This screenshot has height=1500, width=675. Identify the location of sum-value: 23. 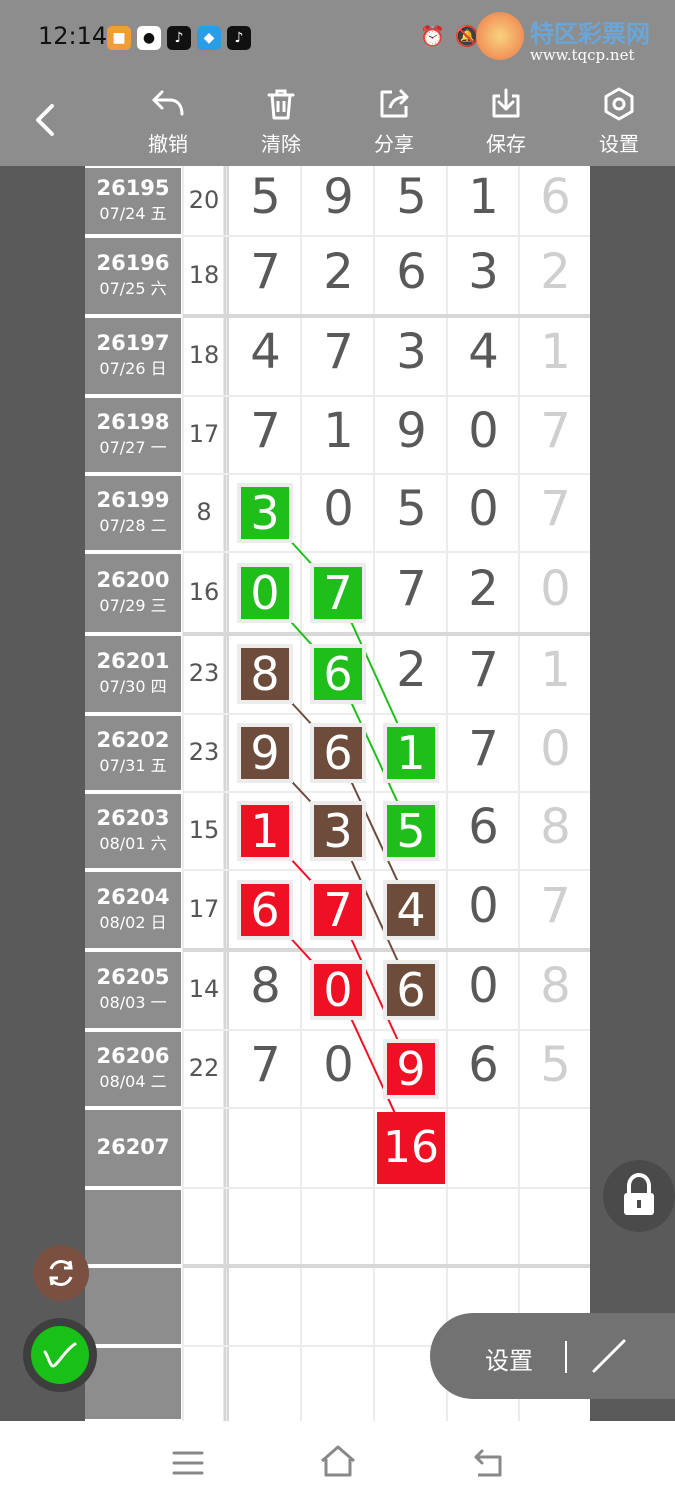
(204, 673).